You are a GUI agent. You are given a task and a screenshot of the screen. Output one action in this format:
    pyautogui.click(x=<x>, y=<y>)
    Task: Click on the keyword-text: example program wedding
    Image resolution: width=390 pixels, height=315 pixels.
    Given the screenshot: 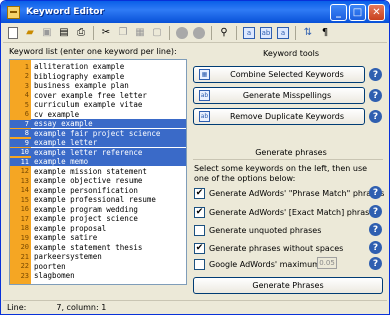 What is the action you would take?
    pyautogui.click(x=86, y=209)
    